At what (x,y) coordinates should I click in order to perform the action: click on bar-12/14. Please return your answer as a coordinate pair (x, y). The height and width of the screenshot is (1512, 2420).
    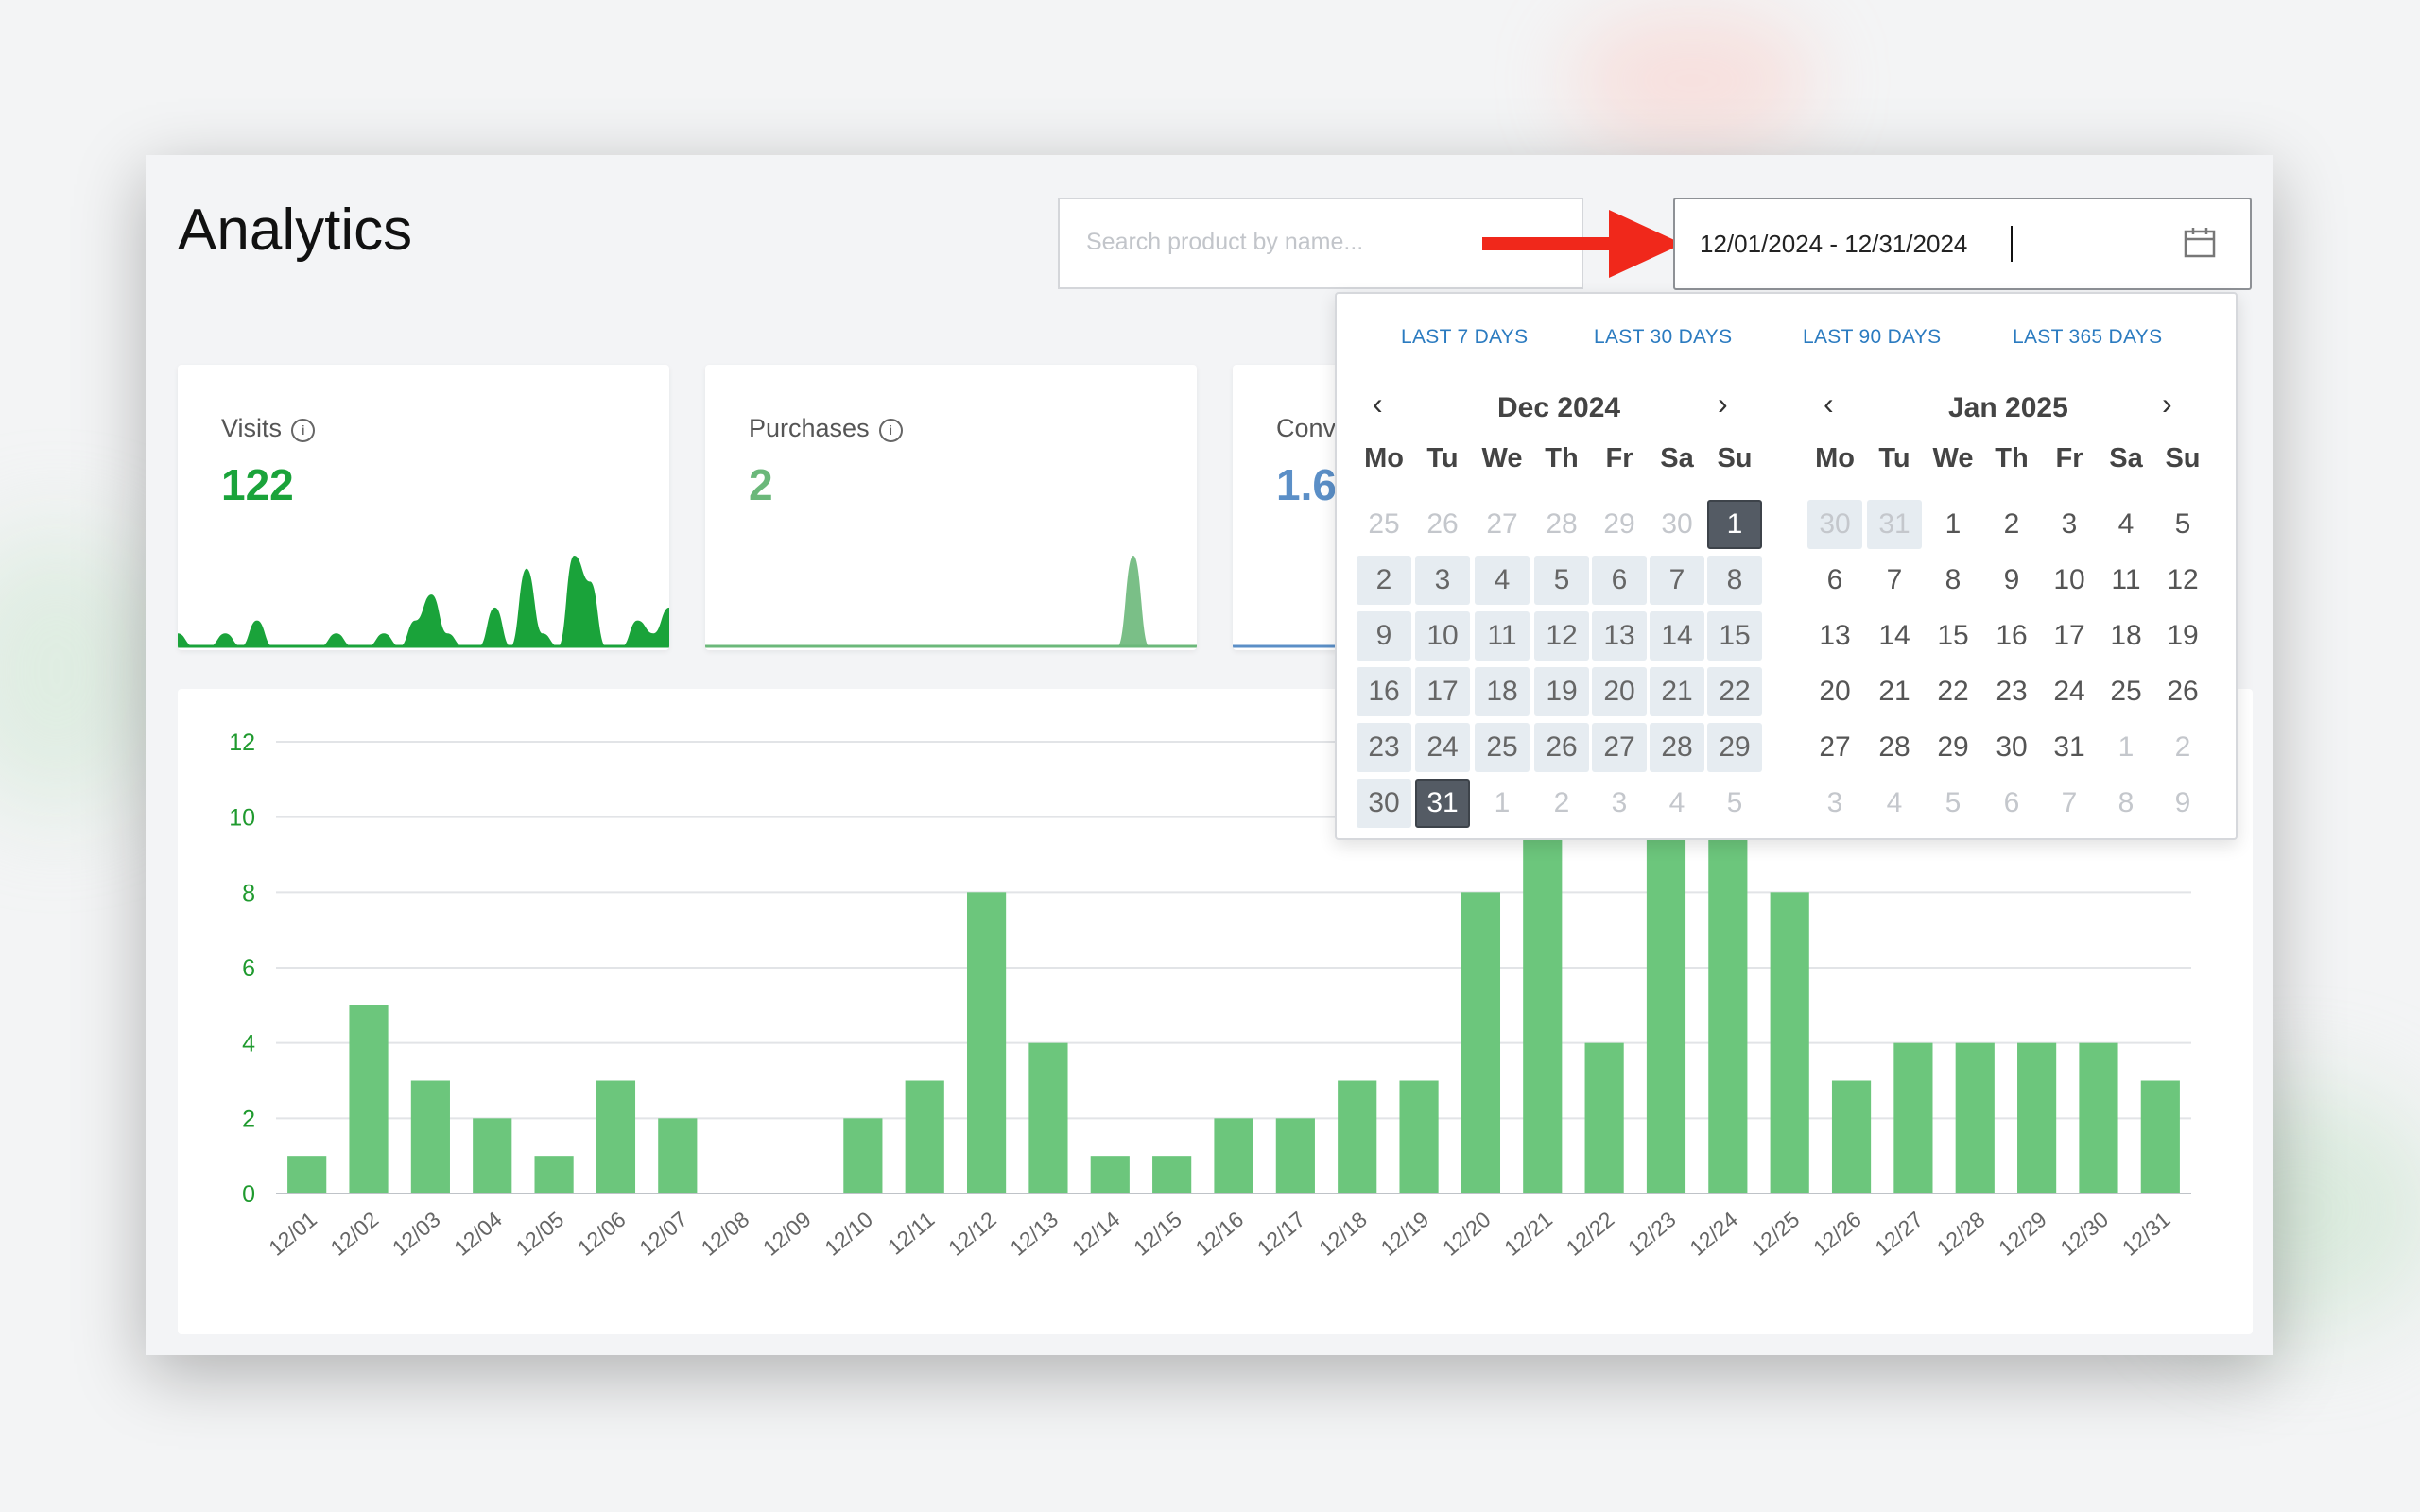
    Looking at the image, I should click on (1110, 1175).